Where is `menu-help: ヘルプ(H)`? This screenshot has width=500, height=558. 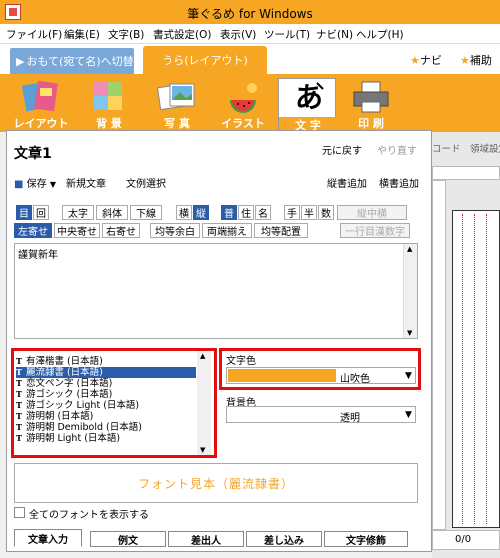 menu-help: ヘルプ(H) is located at coordinates (380, 34).